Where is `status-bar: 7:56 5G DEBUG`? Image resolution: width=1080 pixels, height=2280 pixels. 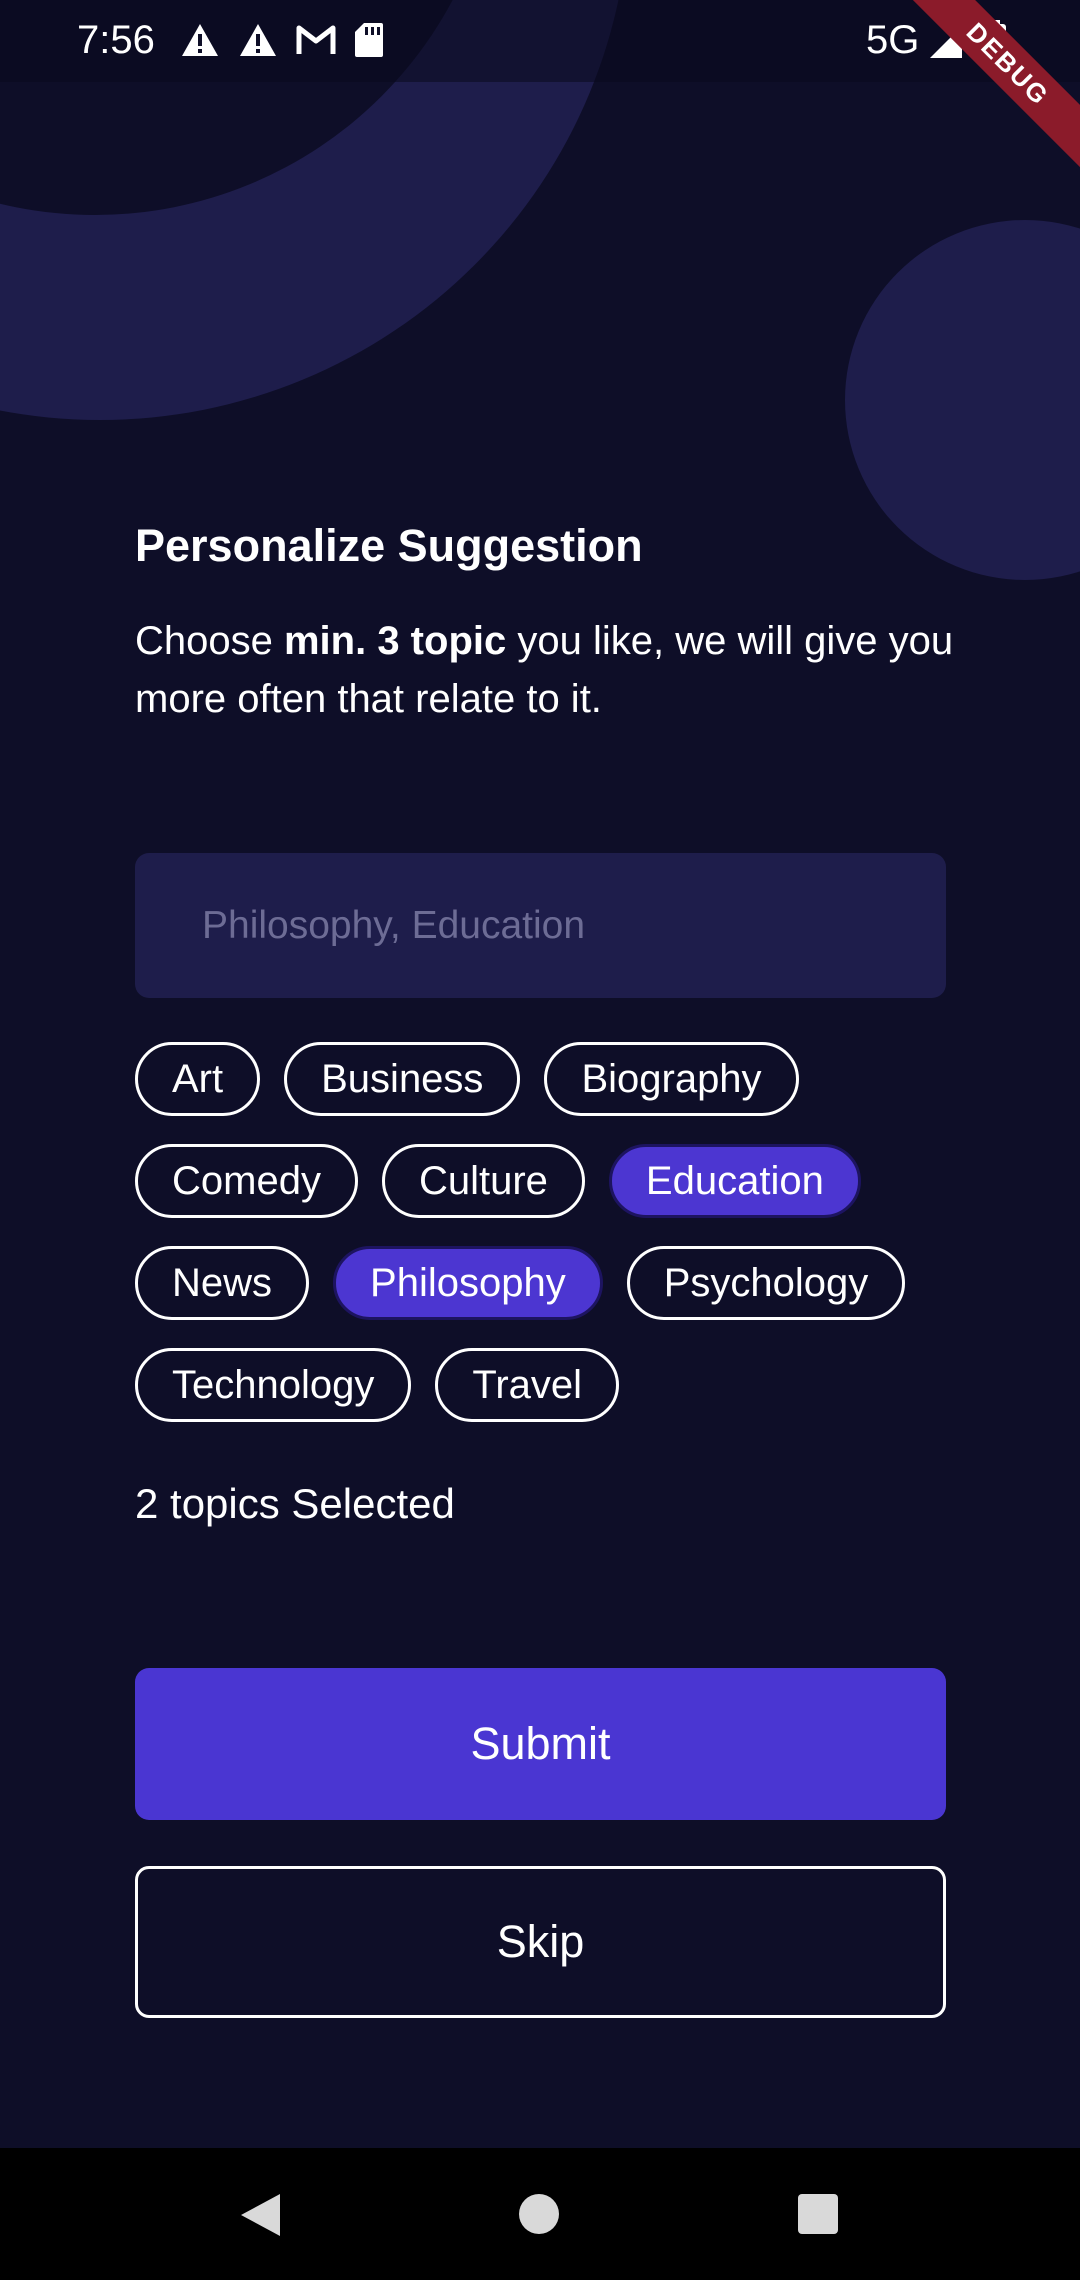
status-bar: 7:56 5G DEBUG is located at coordinates (540, 86).